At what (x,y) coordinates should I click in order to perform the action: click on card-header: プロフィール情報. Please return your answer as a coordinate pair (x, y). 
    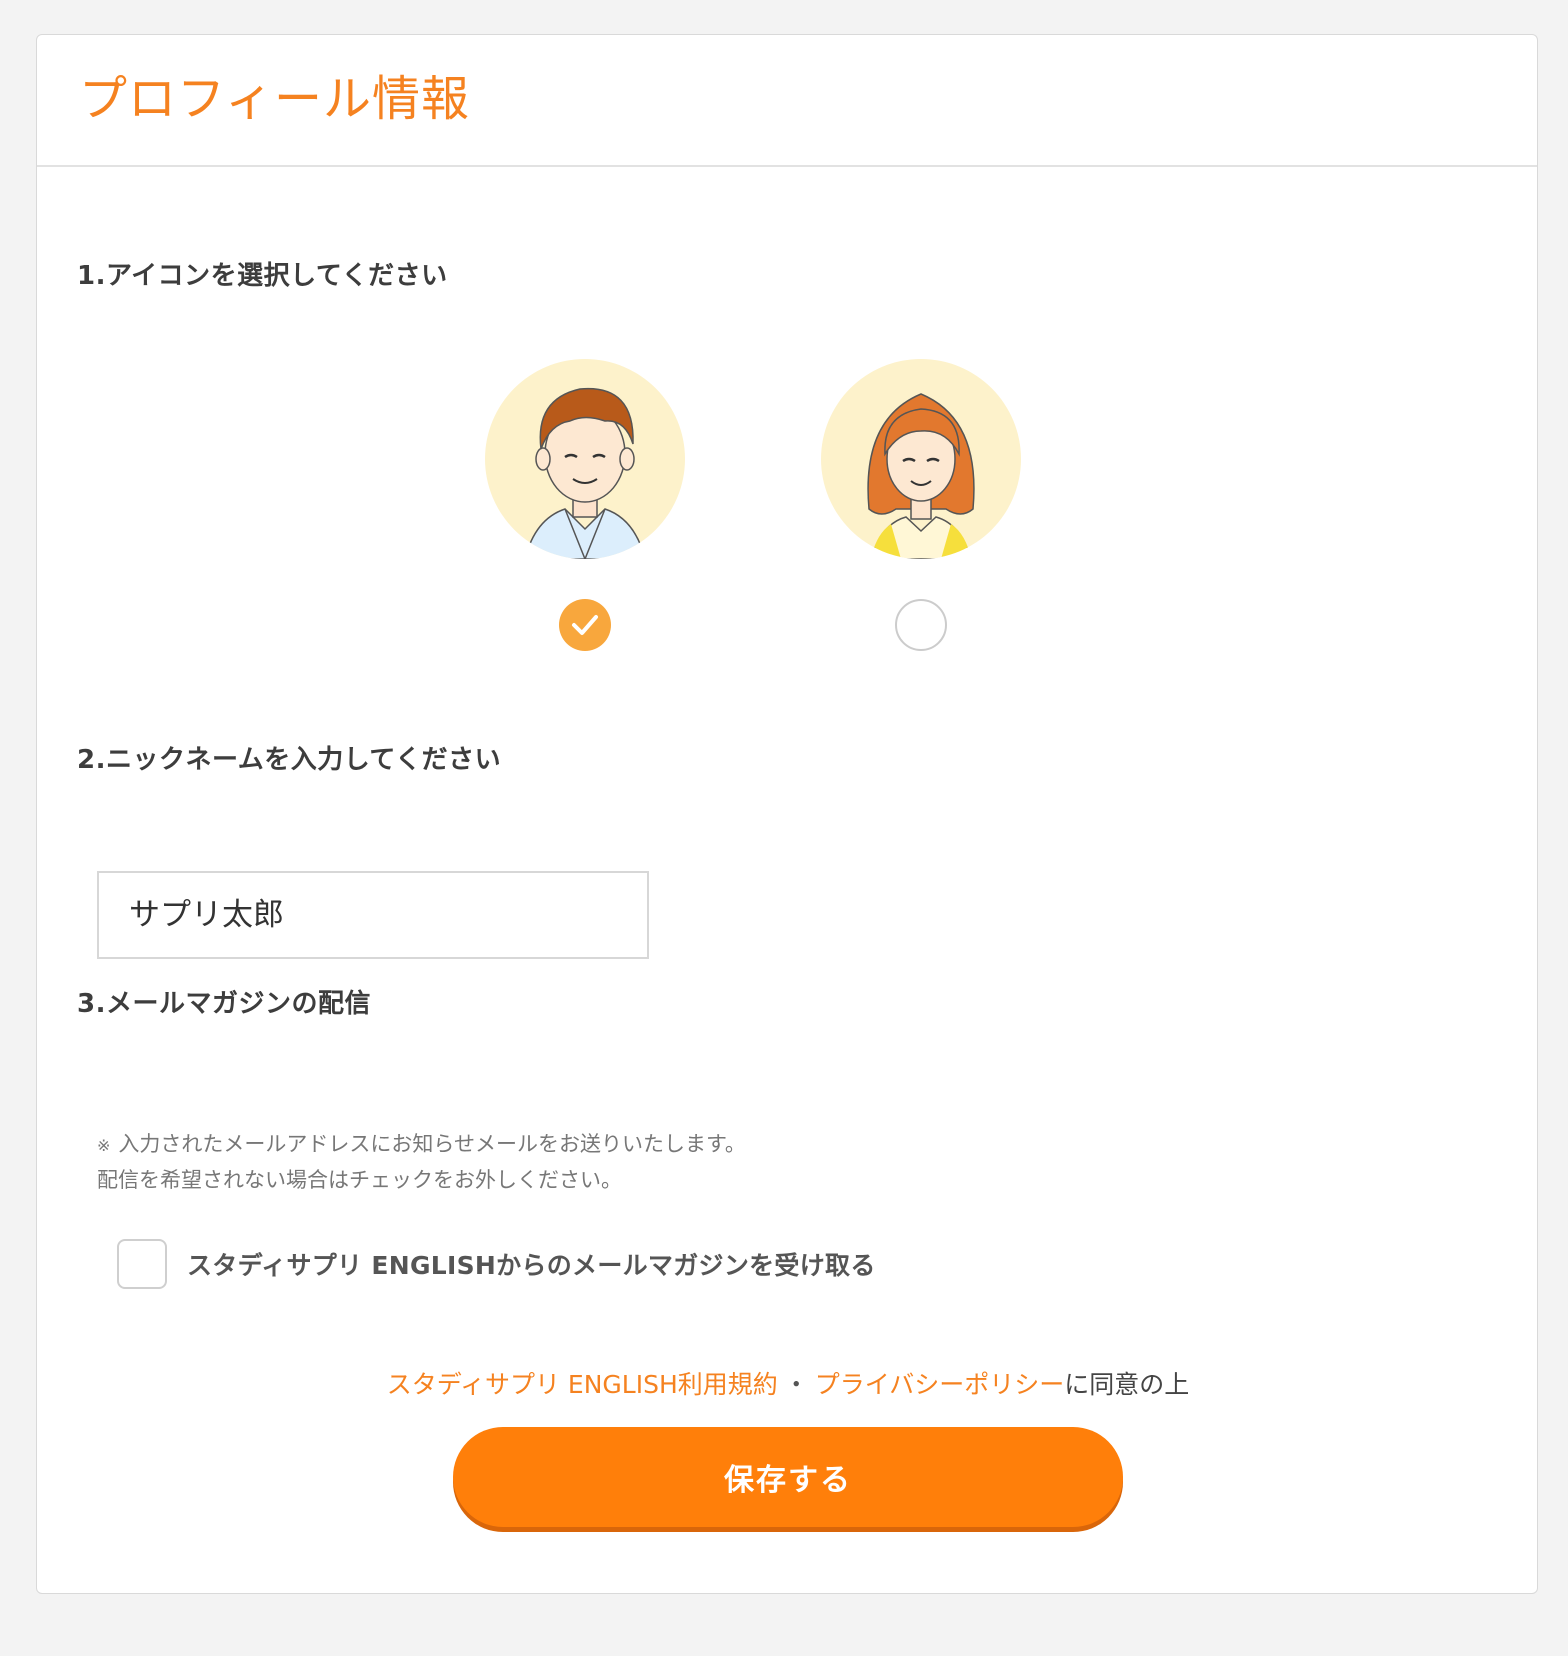
    Looking at the image, I should click on (787, 101).